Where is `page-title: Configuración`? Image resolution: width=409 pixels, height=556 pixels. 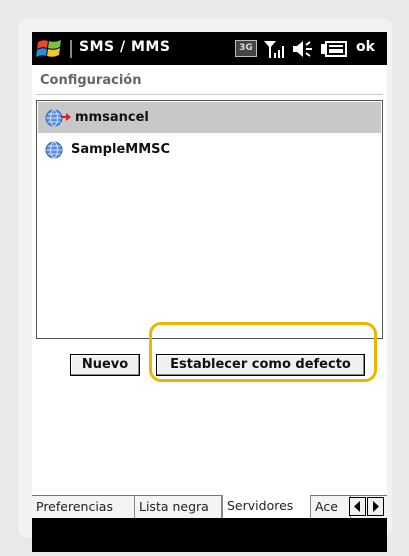
page-title: Configuración is located at coordinates (91, 80).